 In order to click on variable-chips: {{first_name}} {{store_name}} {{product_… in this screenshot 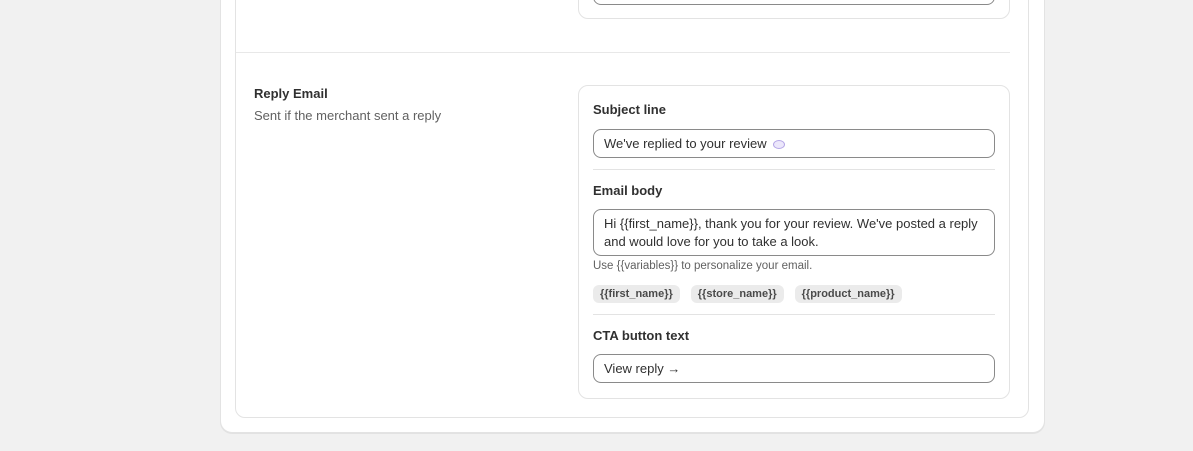, I will do `click(747, 294)`.